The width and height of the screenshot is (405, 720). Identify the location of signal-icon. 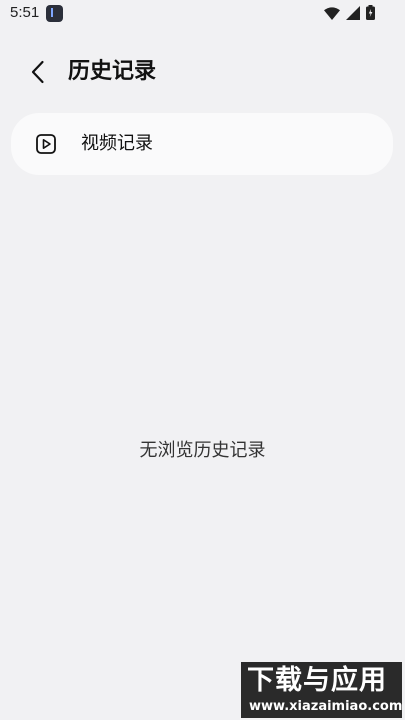
(353, 14).